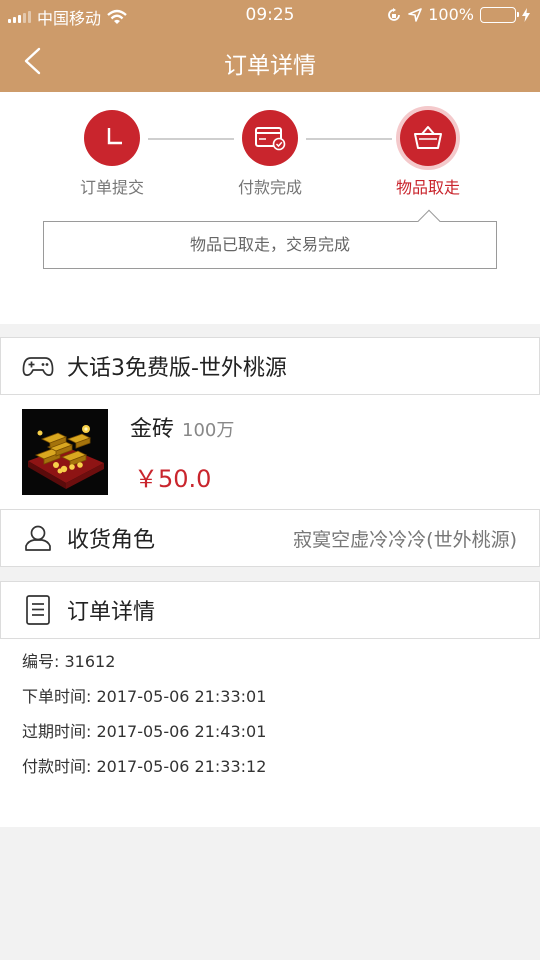  I want to click on user-icon, so click(38, 538).